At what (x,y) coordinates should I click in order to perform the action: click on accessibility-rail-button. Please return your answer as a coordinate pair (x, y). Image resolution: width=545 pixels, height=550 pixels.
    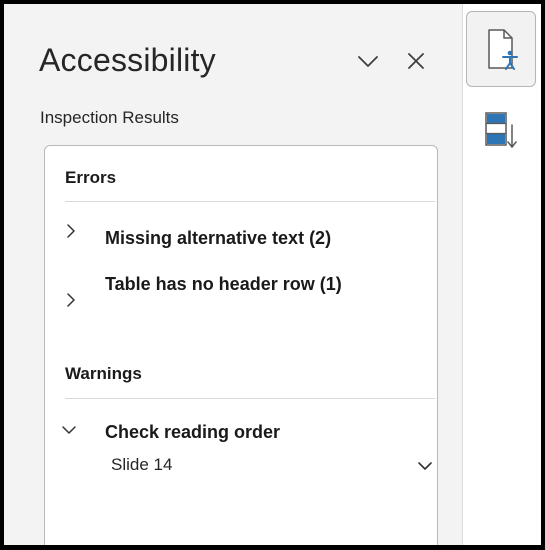
    Looking at the image, I should click on (501, 49).